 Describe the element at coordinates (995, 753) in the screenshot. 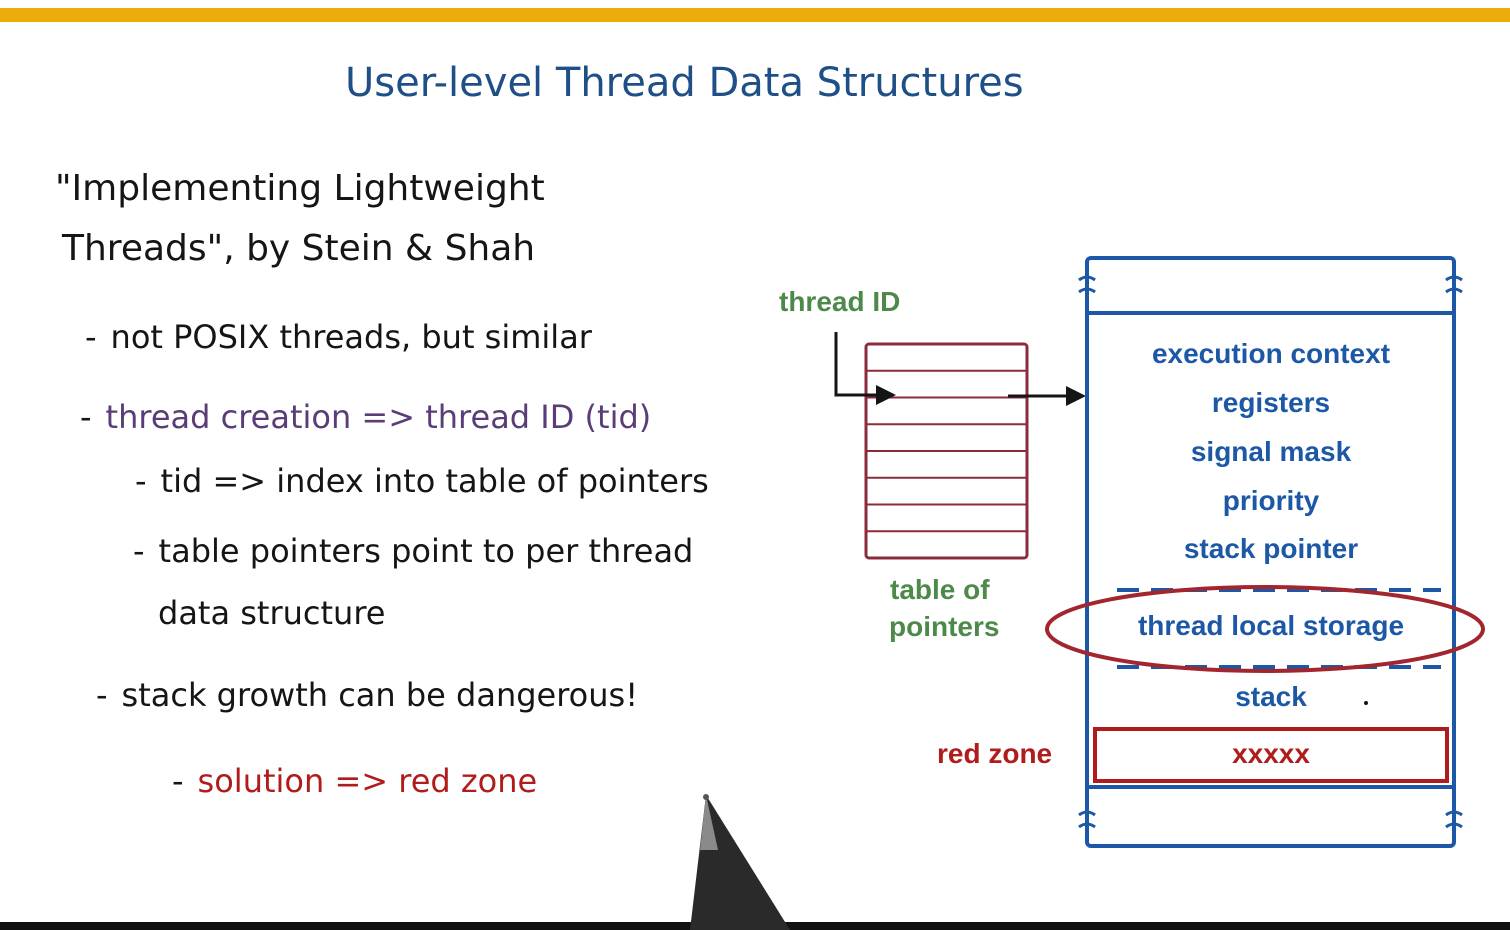

I see `red-zone-label: red zone` at that location.